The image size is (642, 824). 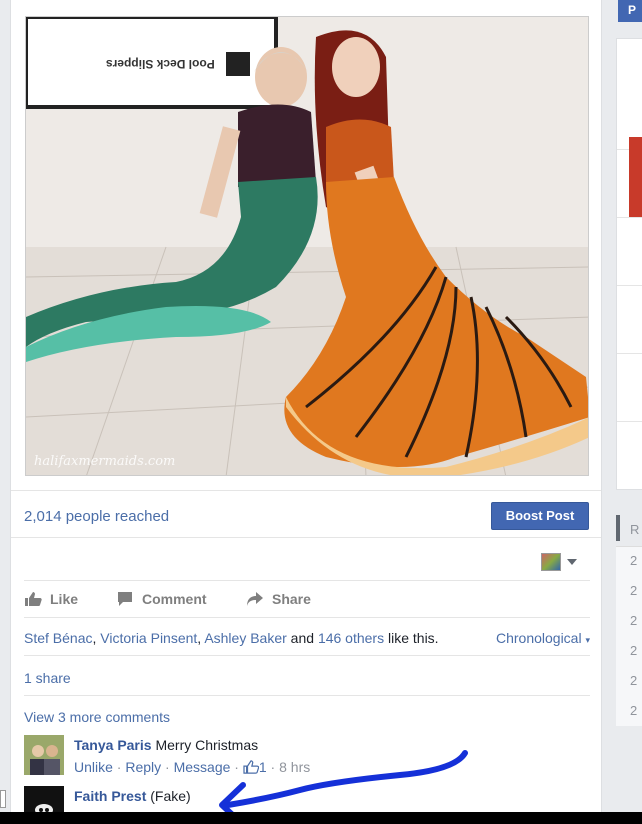 I want to click on share-button: Share, so click(x=278, y=599).